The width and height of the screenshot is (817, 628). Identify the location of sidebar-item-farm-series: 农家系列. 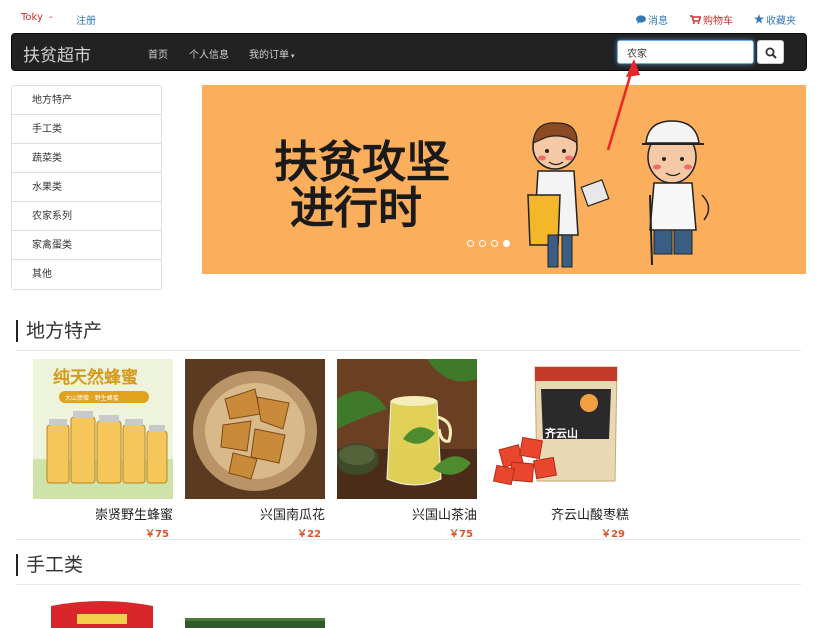
(86, 216).